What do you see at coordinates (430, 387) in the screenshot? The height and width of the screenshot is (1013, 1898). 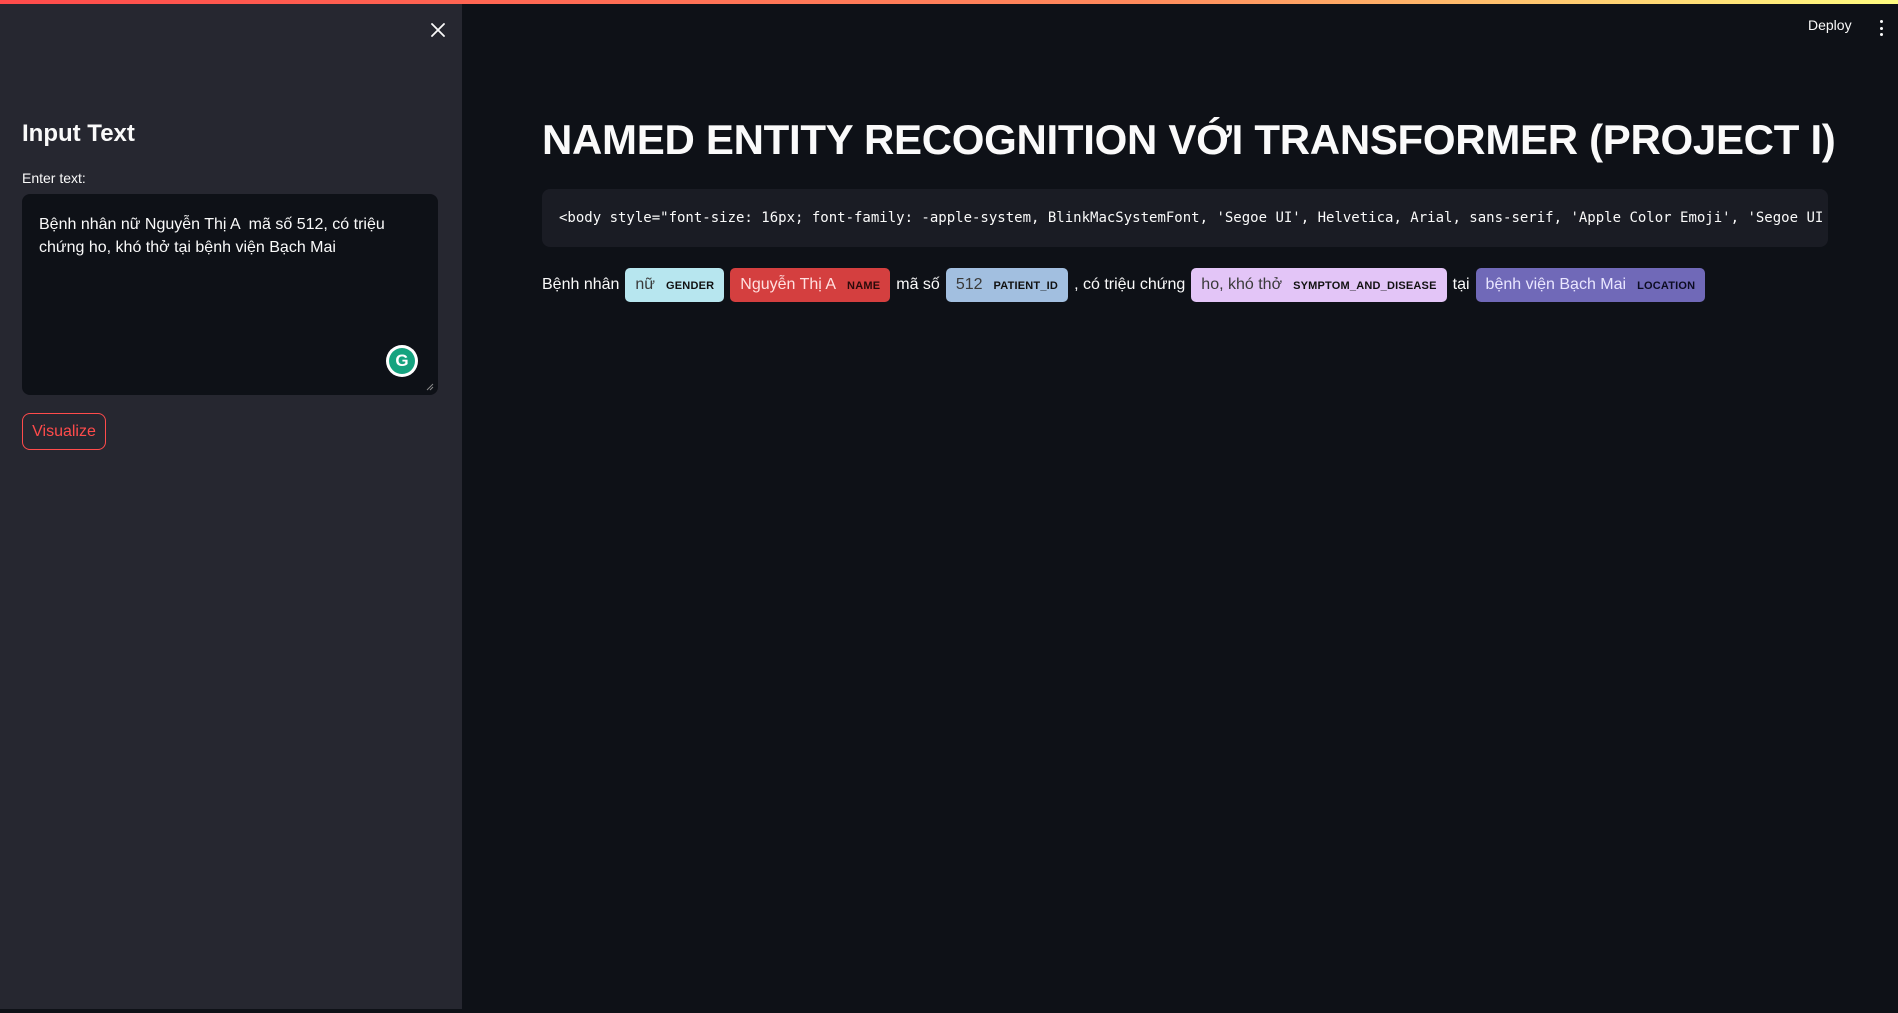 I see `resize-handle-icon` at bounding box center [430, 387].